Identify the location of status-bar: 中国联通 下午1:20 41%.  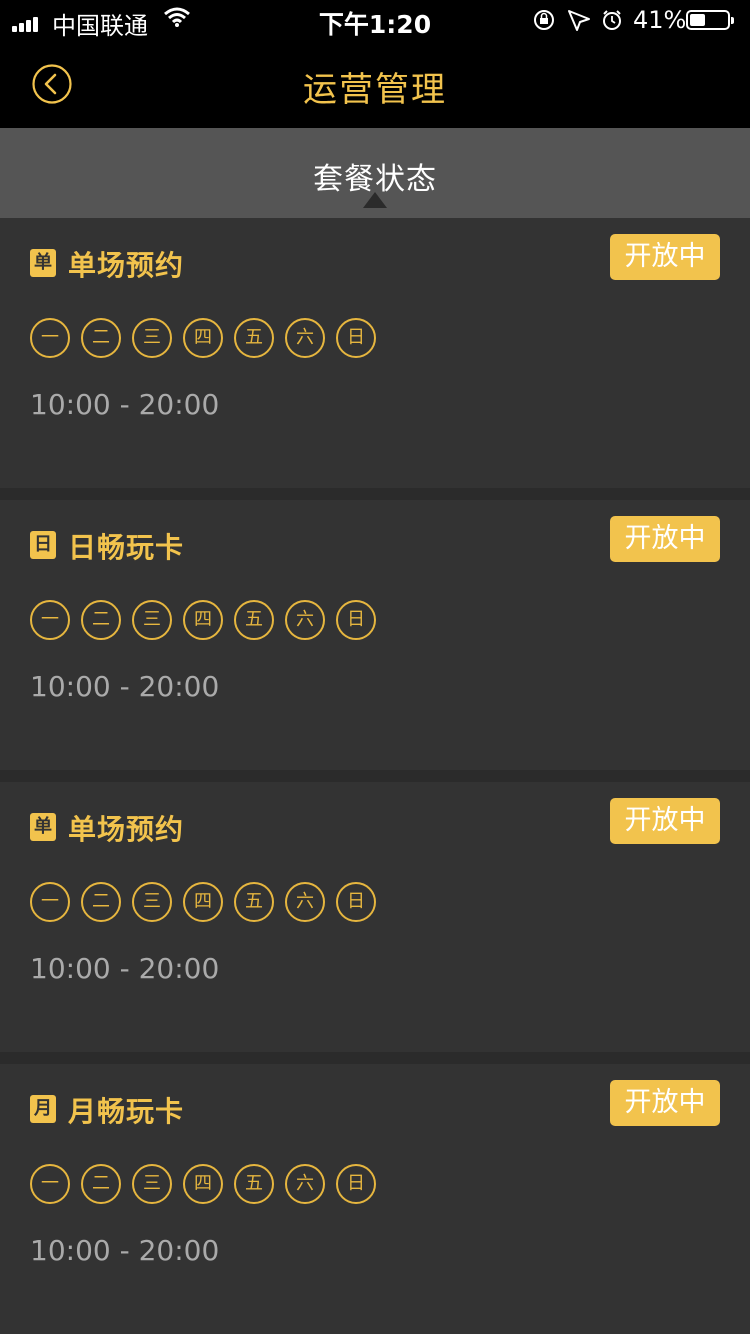
(375, 20).